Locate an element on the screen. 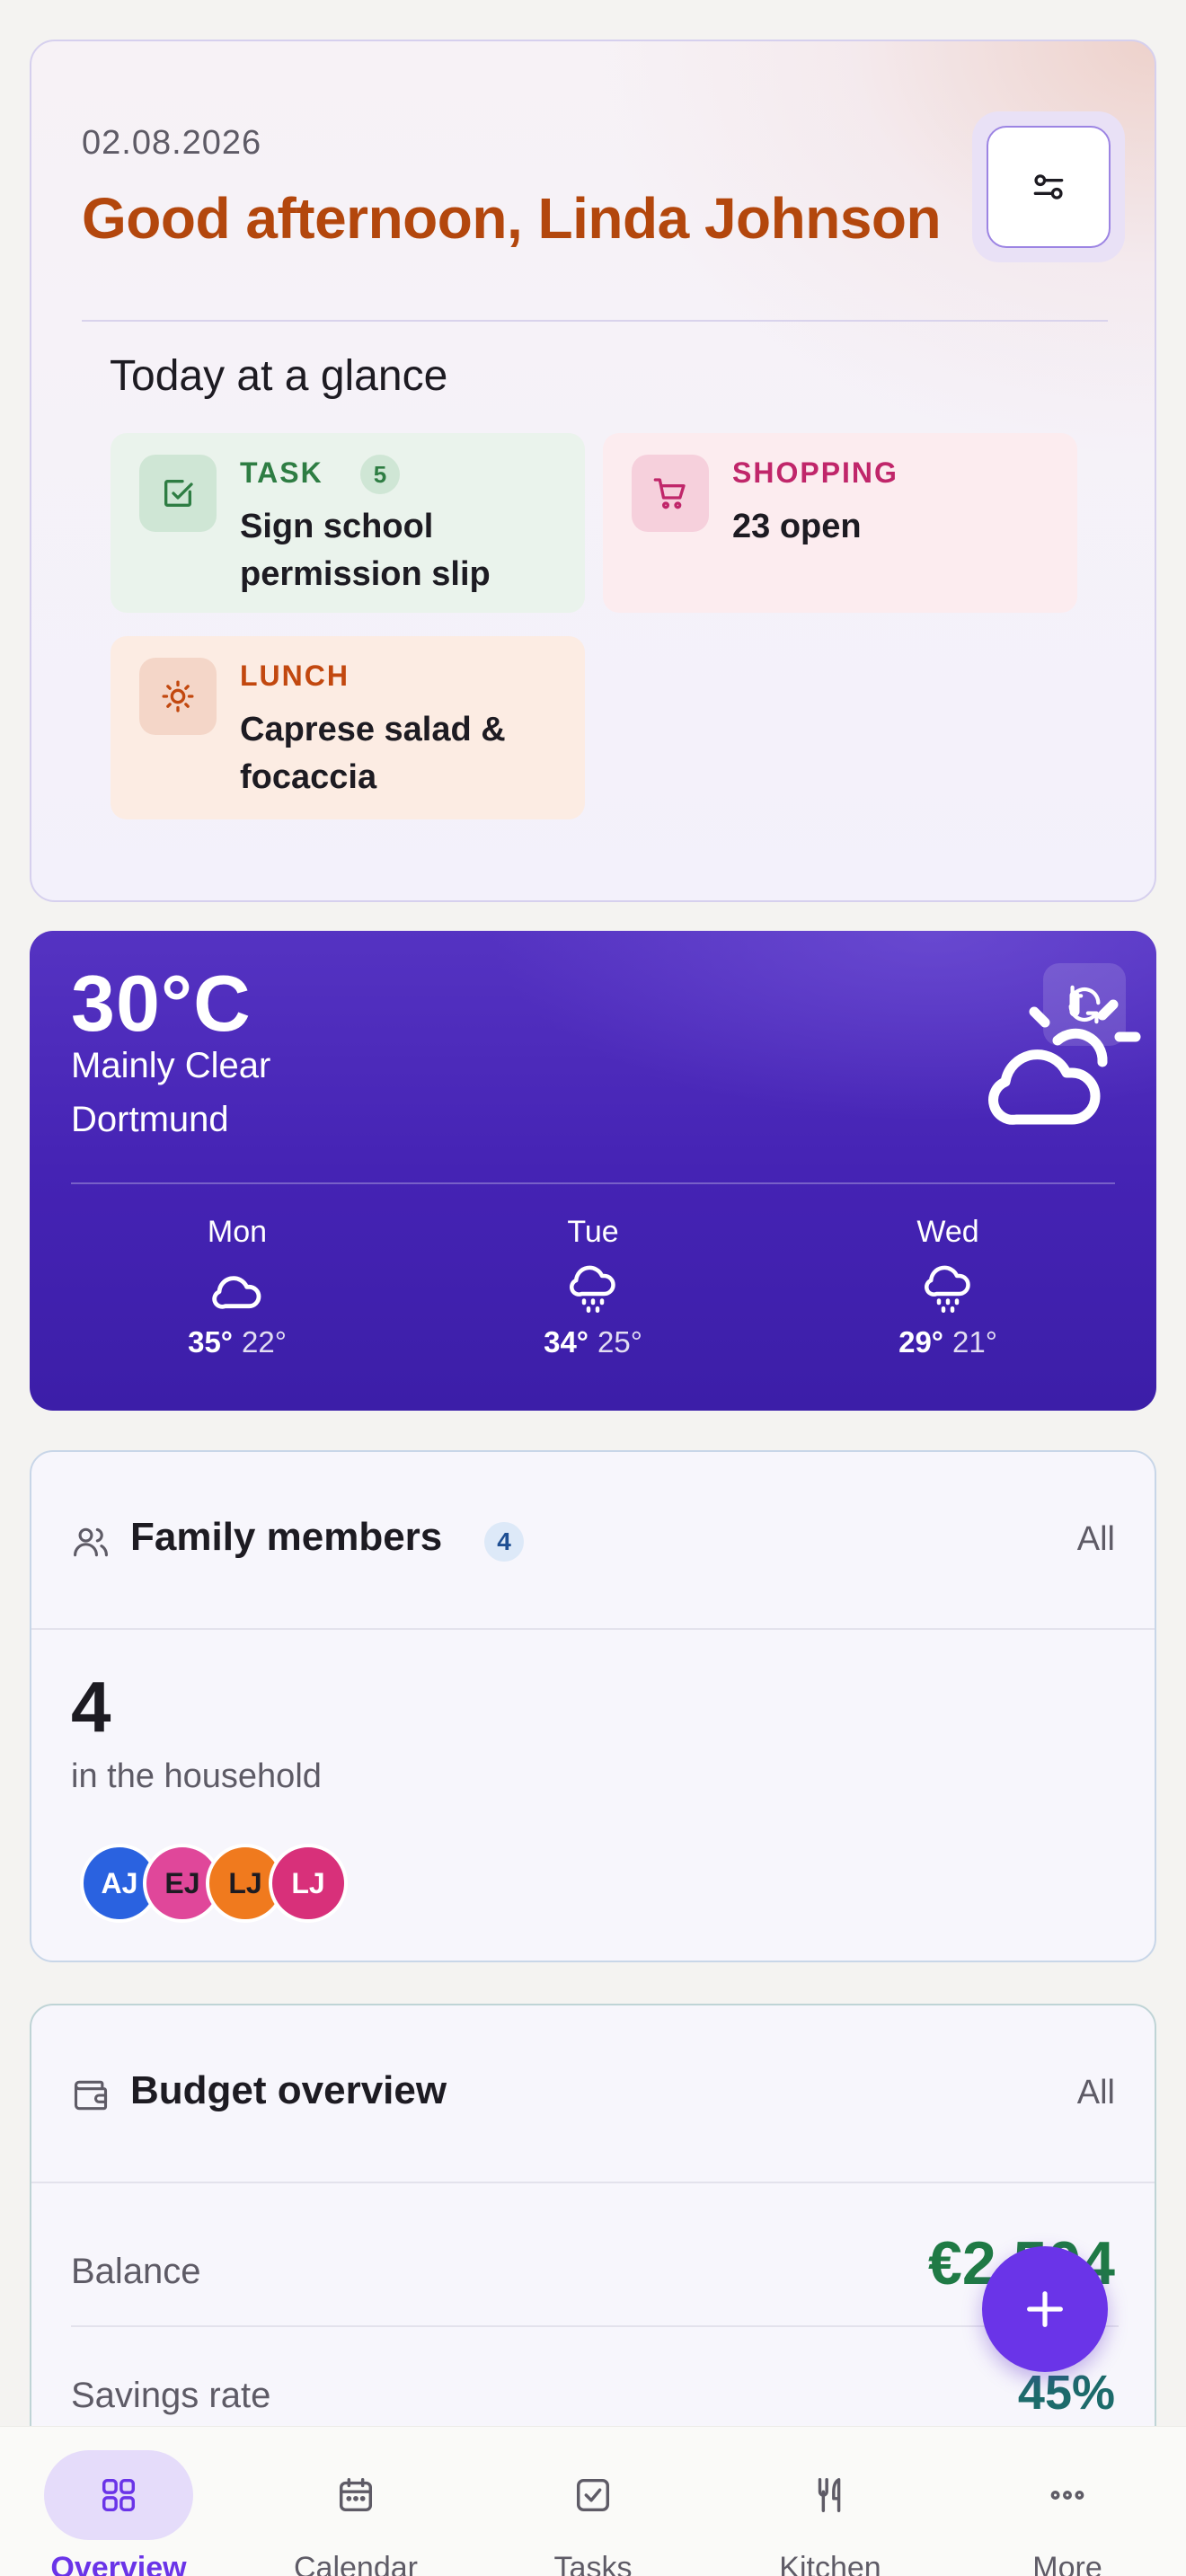  forecast-low: 25° is located at coordinates (619, 1342).